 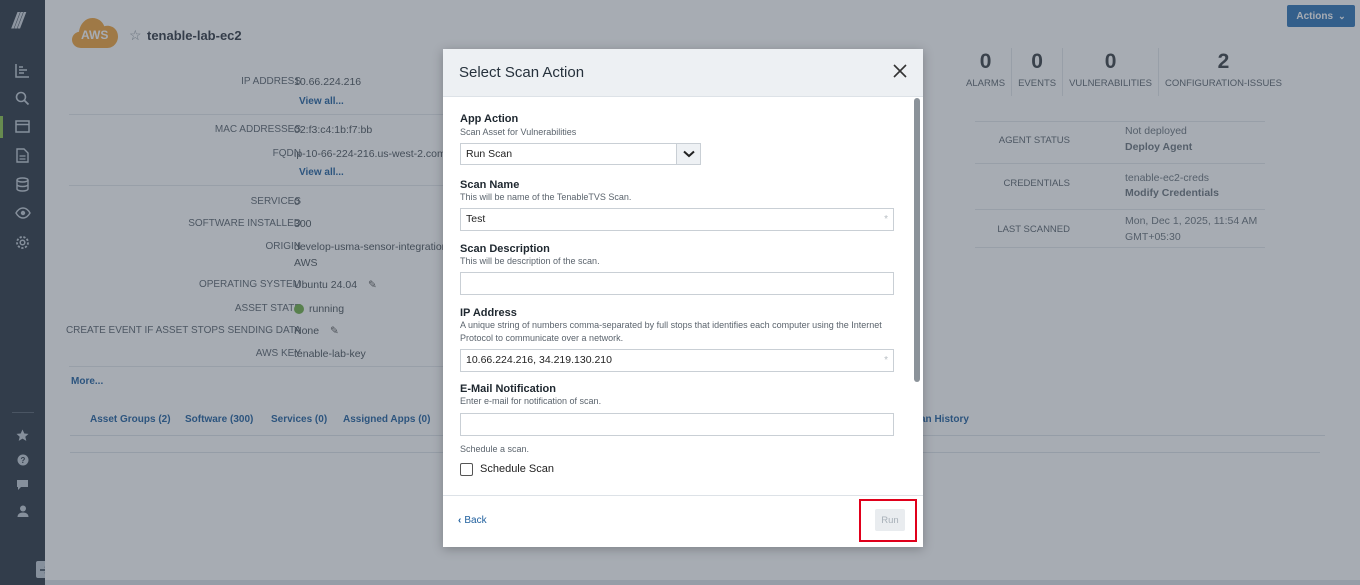 I want to click on modal-footer: ‹ Back Run, so click(x=683, y=521).